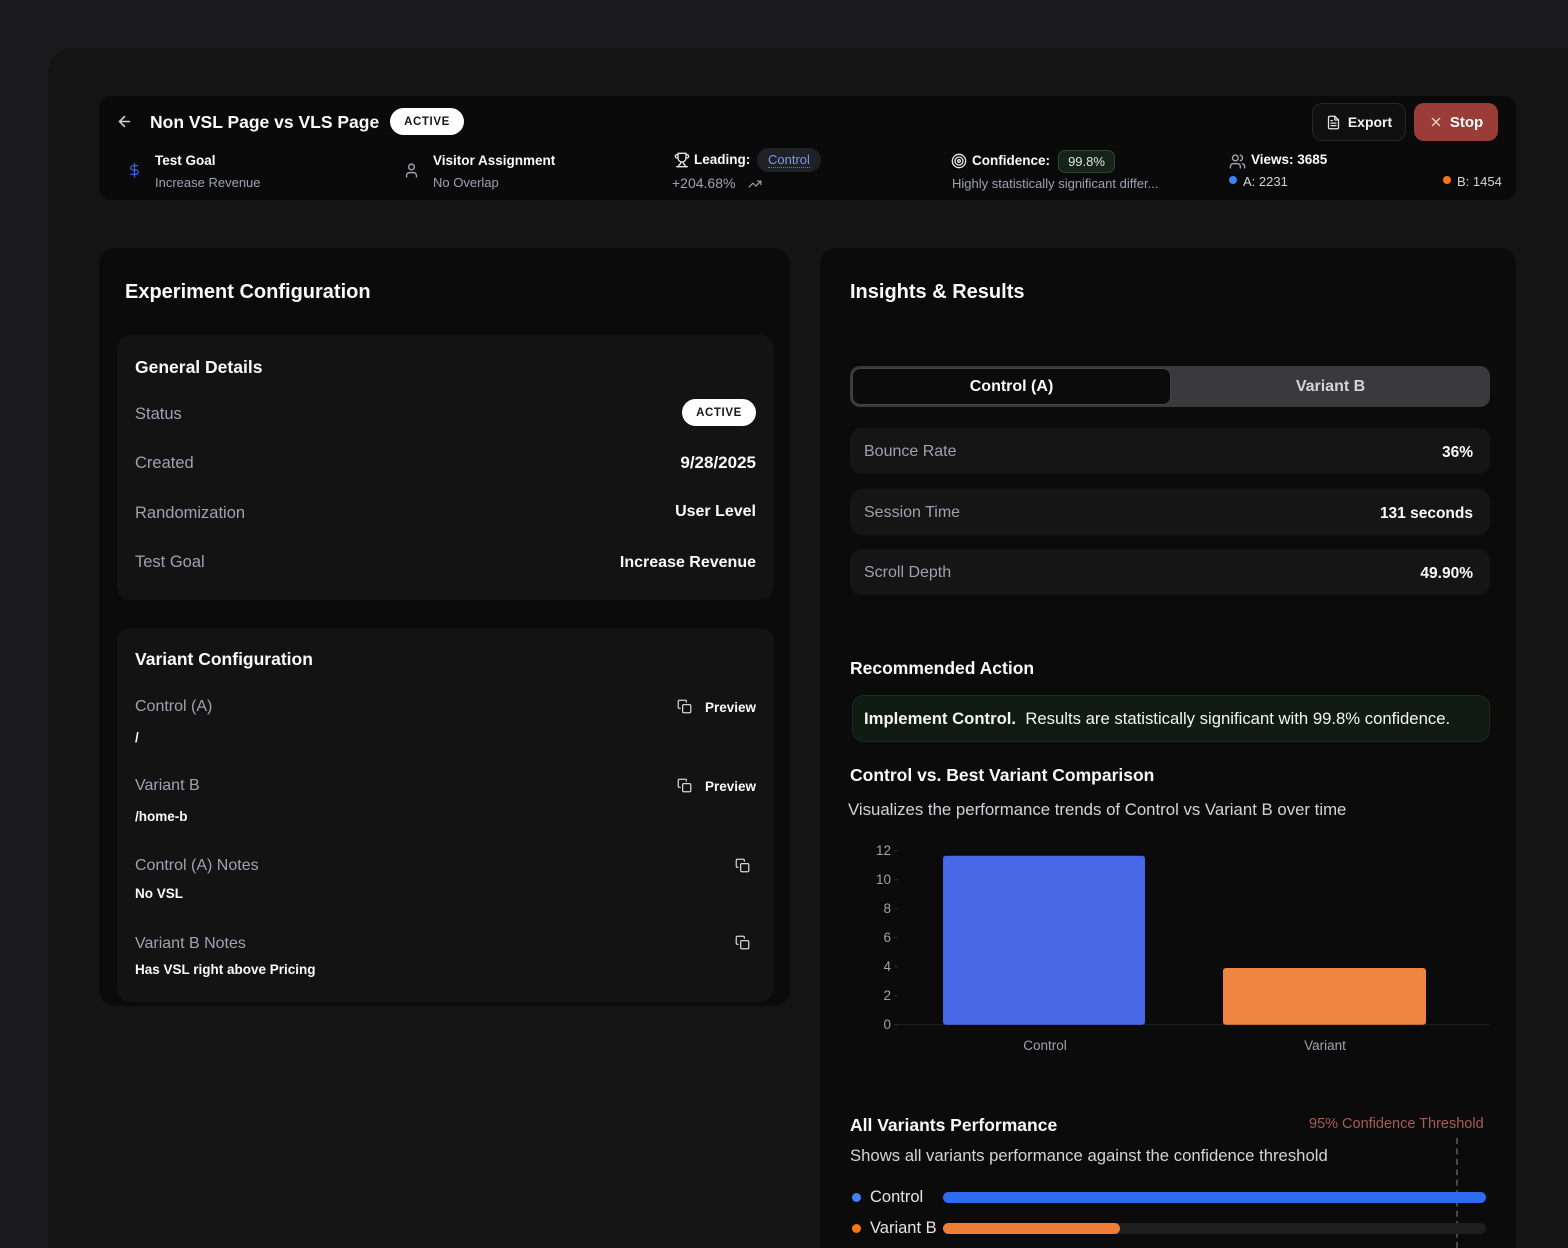 The width and height of the screenshot is (1568, 1248). Describe the element at coordinates (887, 908) in the screenshot. I see `svg-text: 8` at that location.